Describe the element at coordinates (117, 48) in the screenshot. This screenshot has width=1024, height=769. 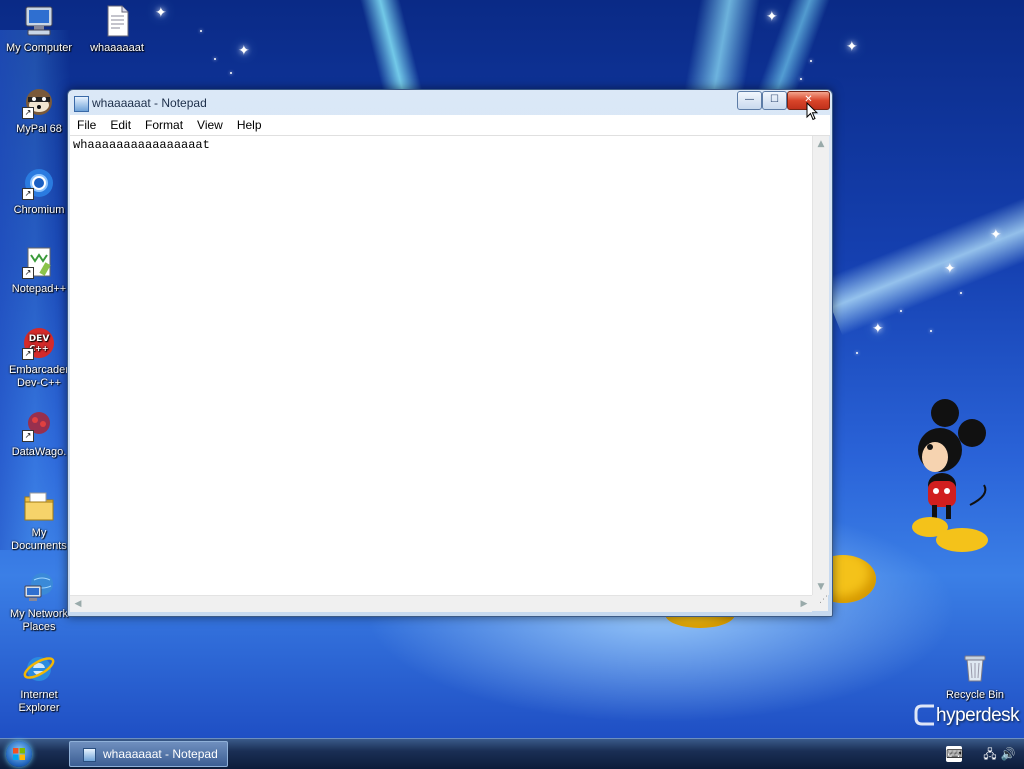
I see `desktop-icon-label: whaaaaaat` at that location.